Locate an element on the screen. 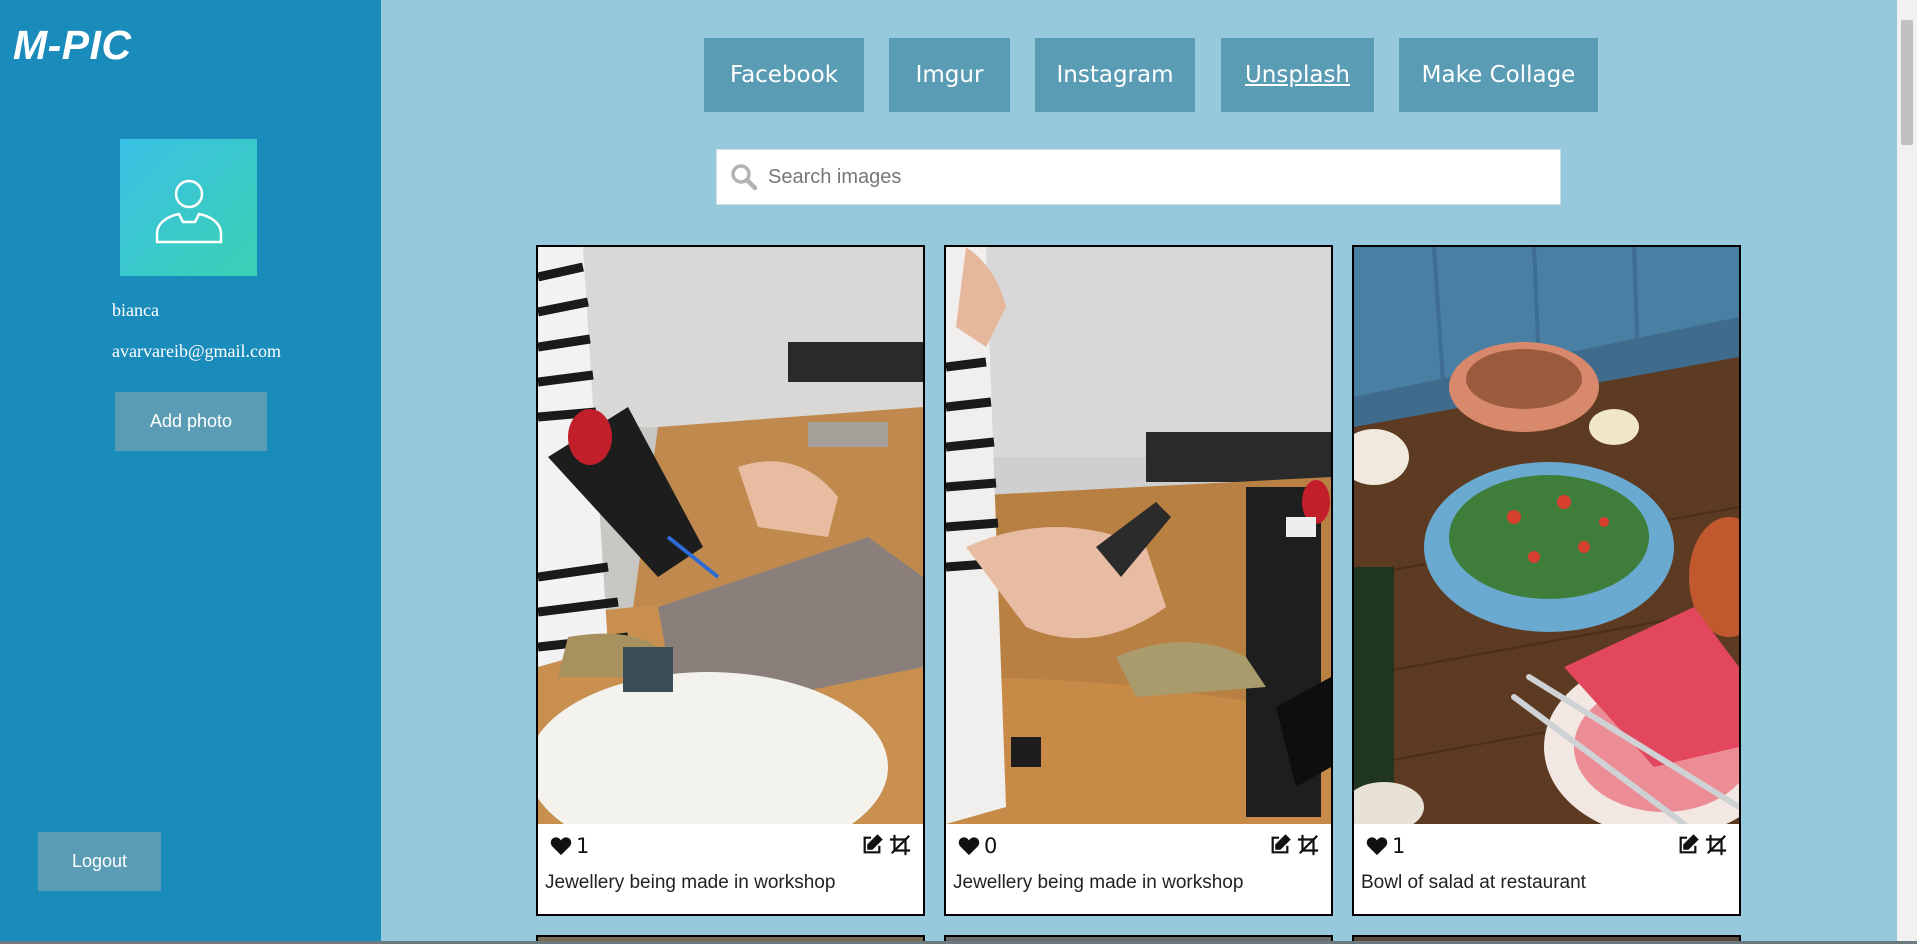  user-outline-icon is located at coordinates (188, 211).